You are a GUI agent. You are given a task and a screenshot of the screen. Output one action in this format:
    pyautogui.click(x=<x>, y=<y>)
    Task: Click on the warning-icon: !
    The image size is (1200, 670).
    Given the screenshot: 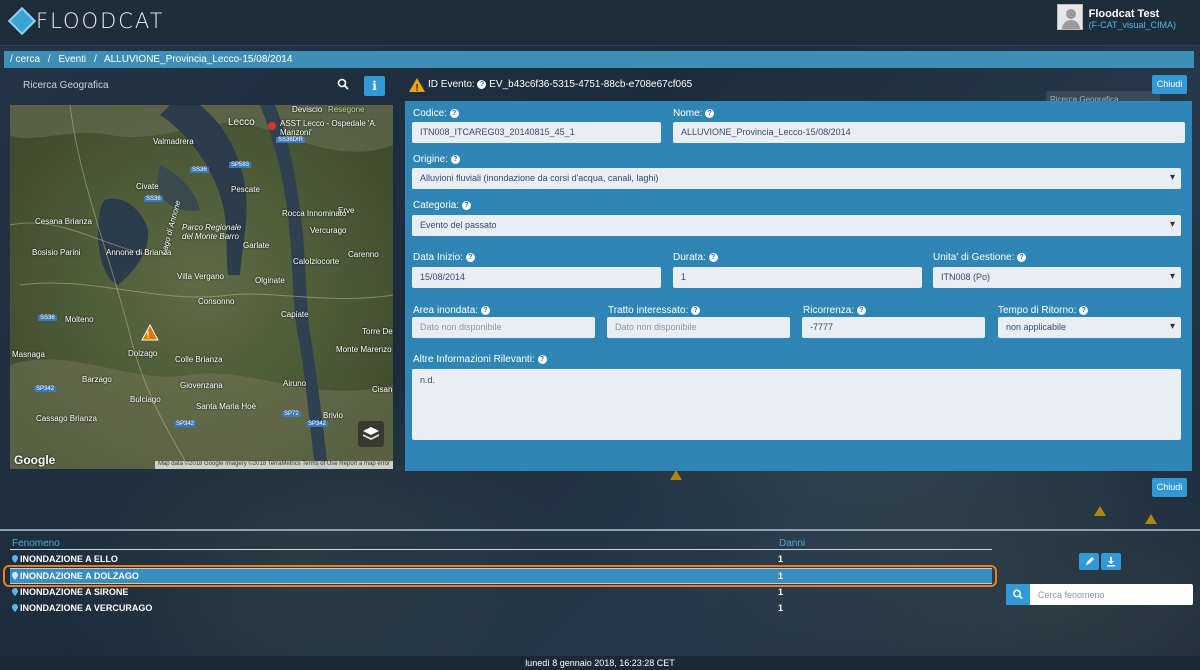 What is the action you would take?
    pyautogui.click(x=417, y=85)
    